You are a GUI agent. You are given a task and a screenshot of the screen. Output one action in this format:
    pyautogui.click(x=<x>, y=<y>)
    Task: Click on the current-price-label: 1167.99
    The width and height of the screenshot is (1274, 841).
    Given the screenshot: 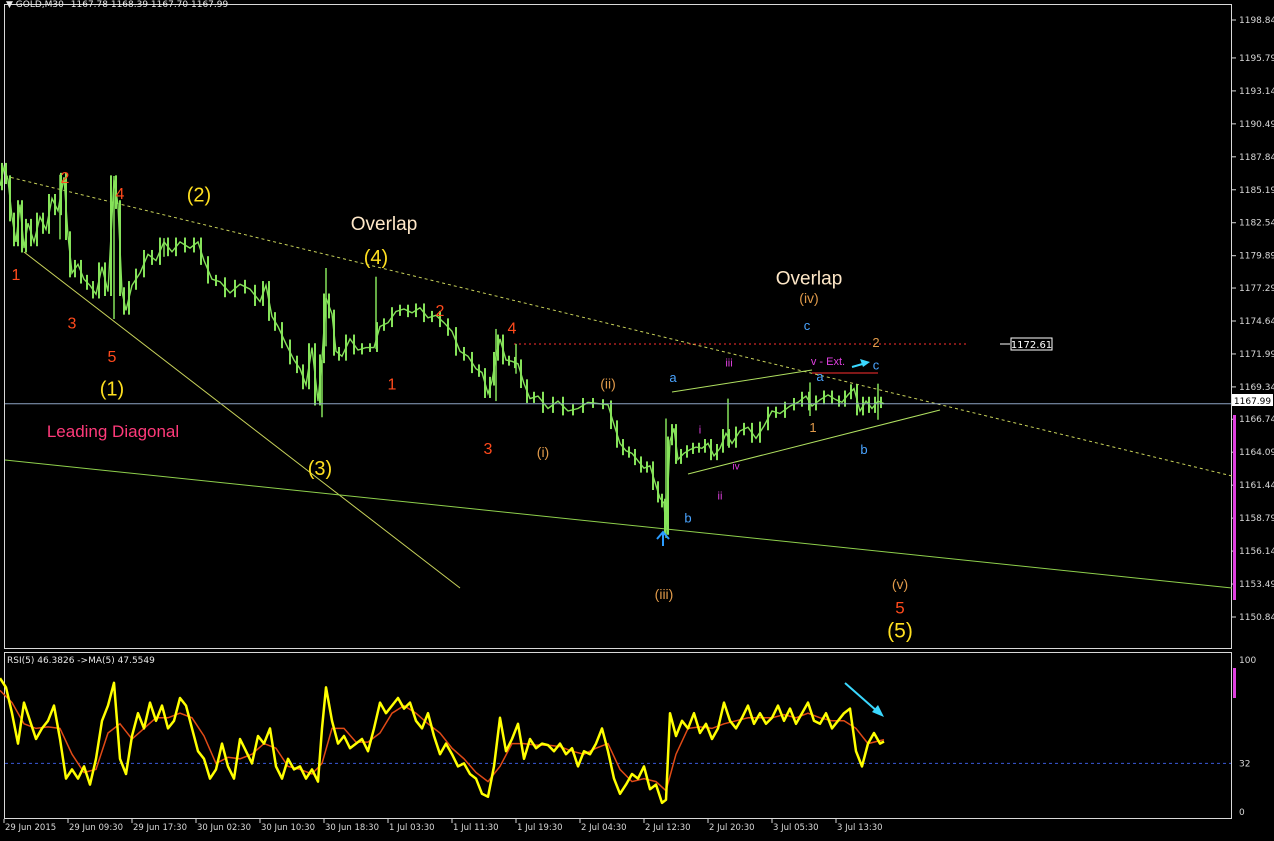 What is the action you would take?
    pyautogui.click(x=1252, y=402)
    